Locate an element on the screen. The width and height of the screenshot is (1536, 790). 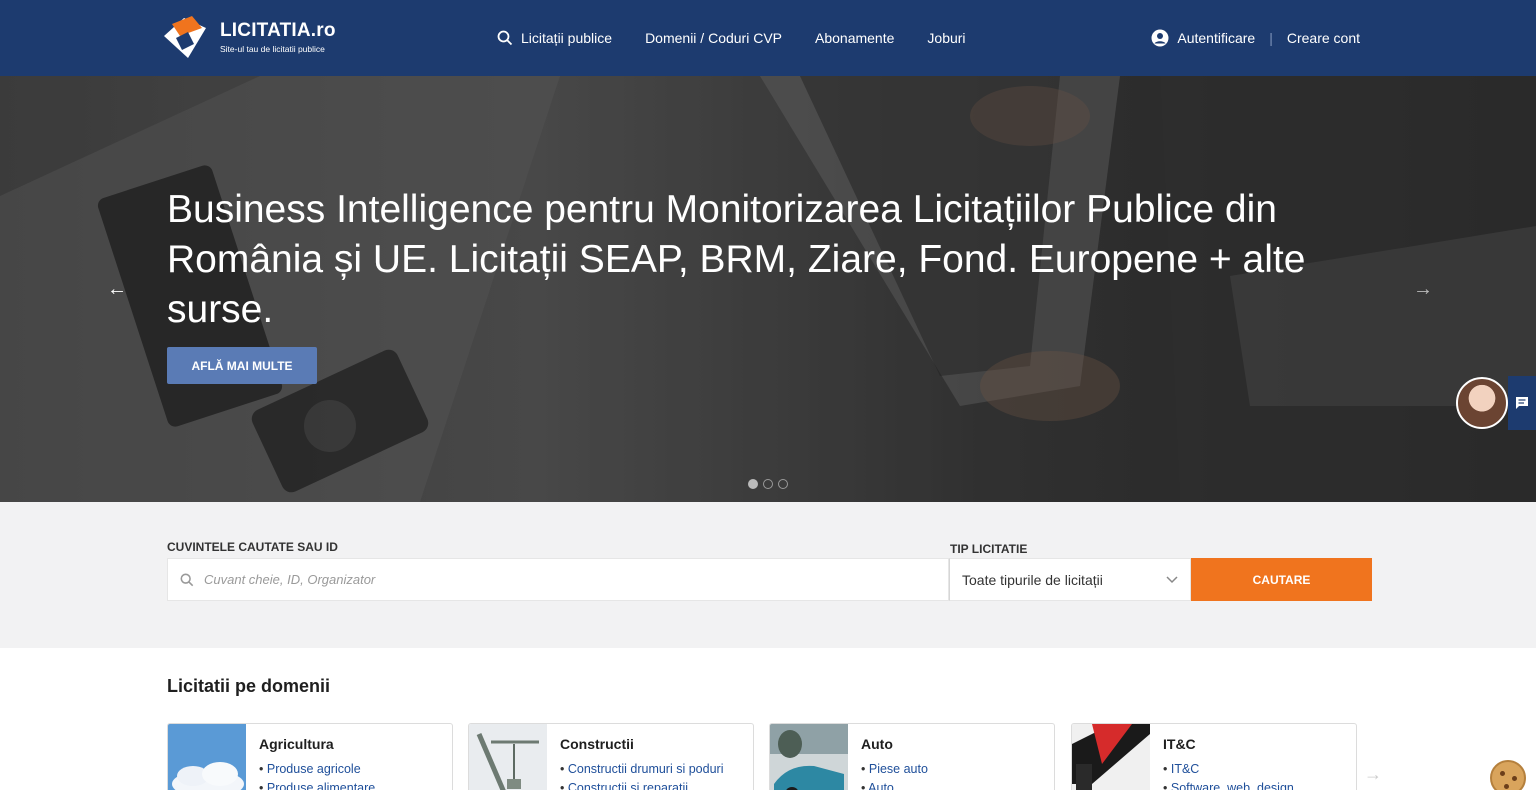
domain-sub-link: Software, web, design is located at coordinates (1228, 785).